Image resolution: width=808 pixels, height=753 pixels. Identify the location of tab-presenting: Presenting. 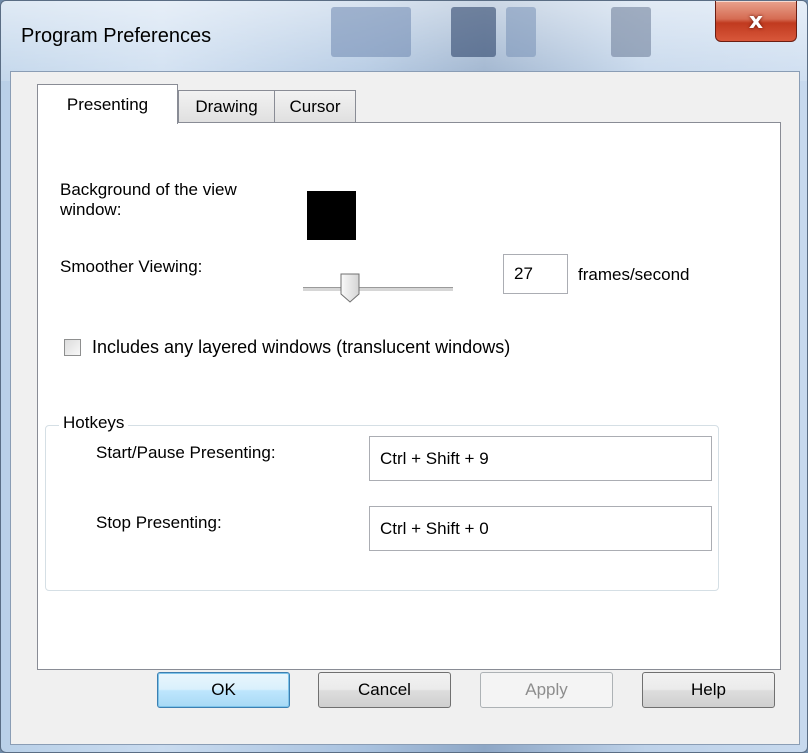
(107, 104).